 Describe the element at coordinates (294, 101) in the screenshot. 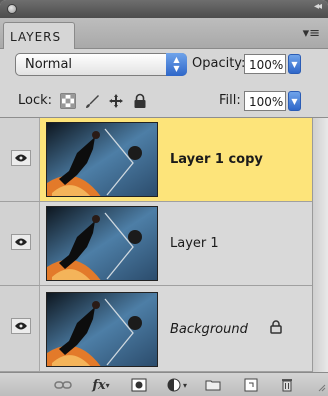

I see `fill-dropdown-arrow: ▼` at that location.